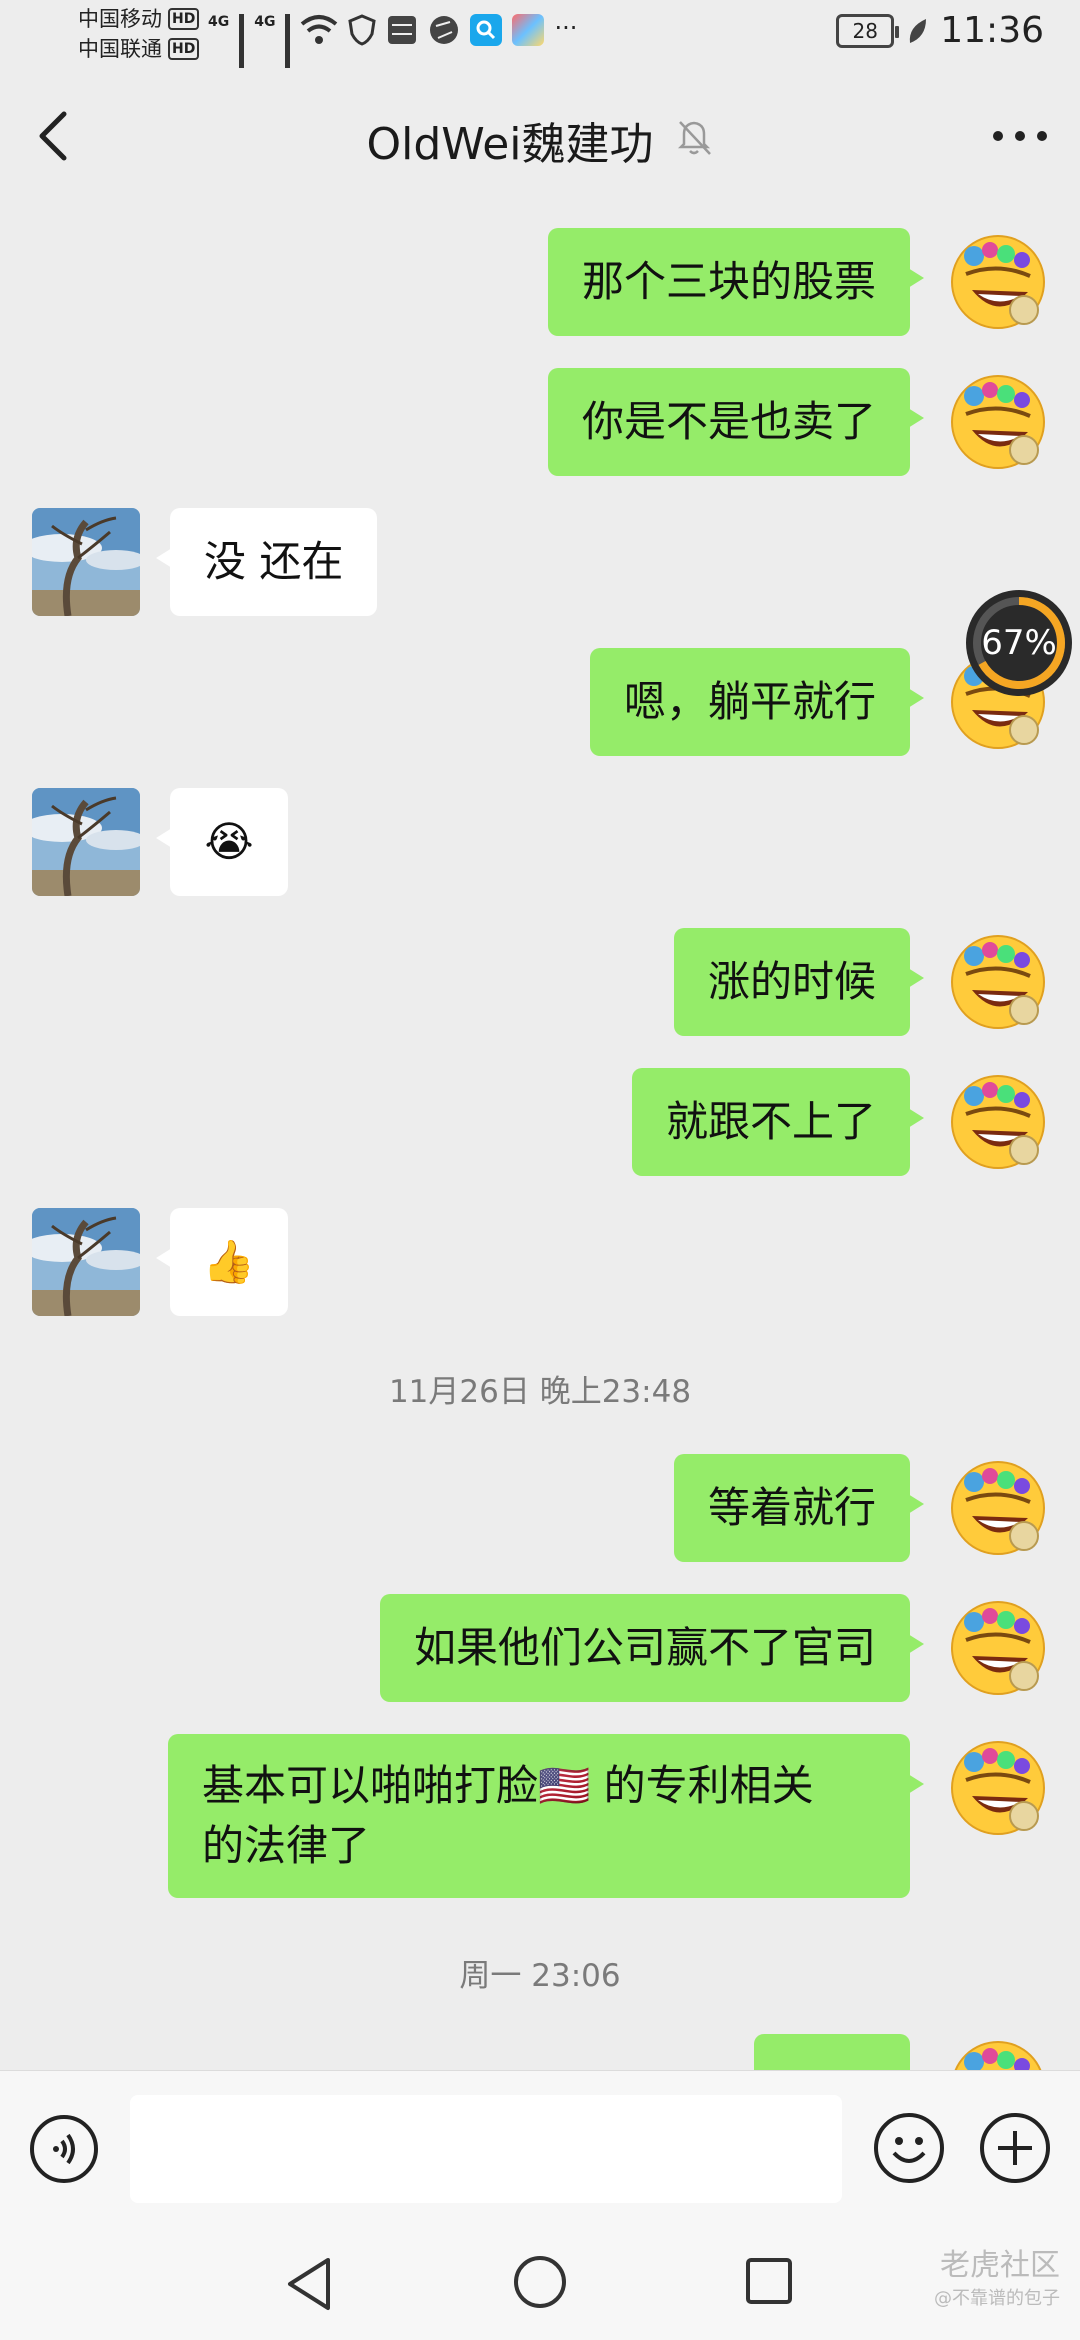 Image resolution: width=1080 pixels, height=2340 pixels. I want to click on message-bubble: 你是不是也卖了, so click(736, 422).